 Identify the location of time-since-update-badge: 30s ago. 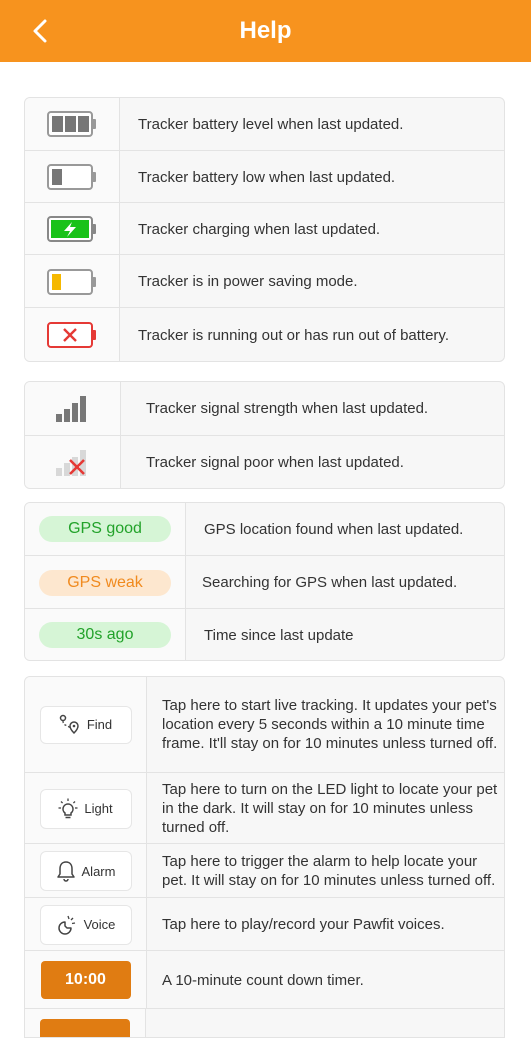
(105, 635).